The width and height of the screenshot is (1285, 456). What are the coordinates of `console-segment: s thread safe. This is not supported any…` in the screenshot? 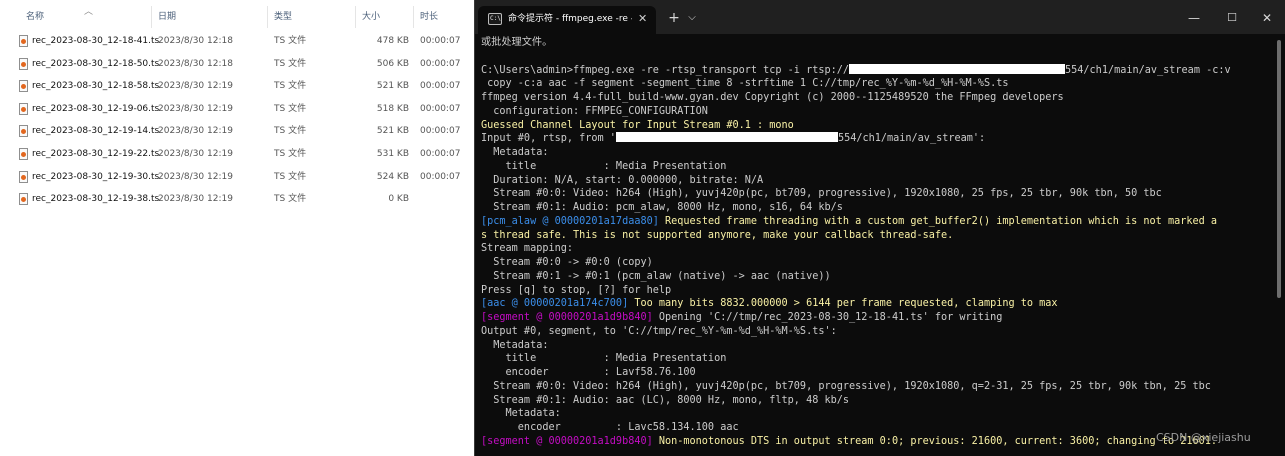 It's located at (717, 235).